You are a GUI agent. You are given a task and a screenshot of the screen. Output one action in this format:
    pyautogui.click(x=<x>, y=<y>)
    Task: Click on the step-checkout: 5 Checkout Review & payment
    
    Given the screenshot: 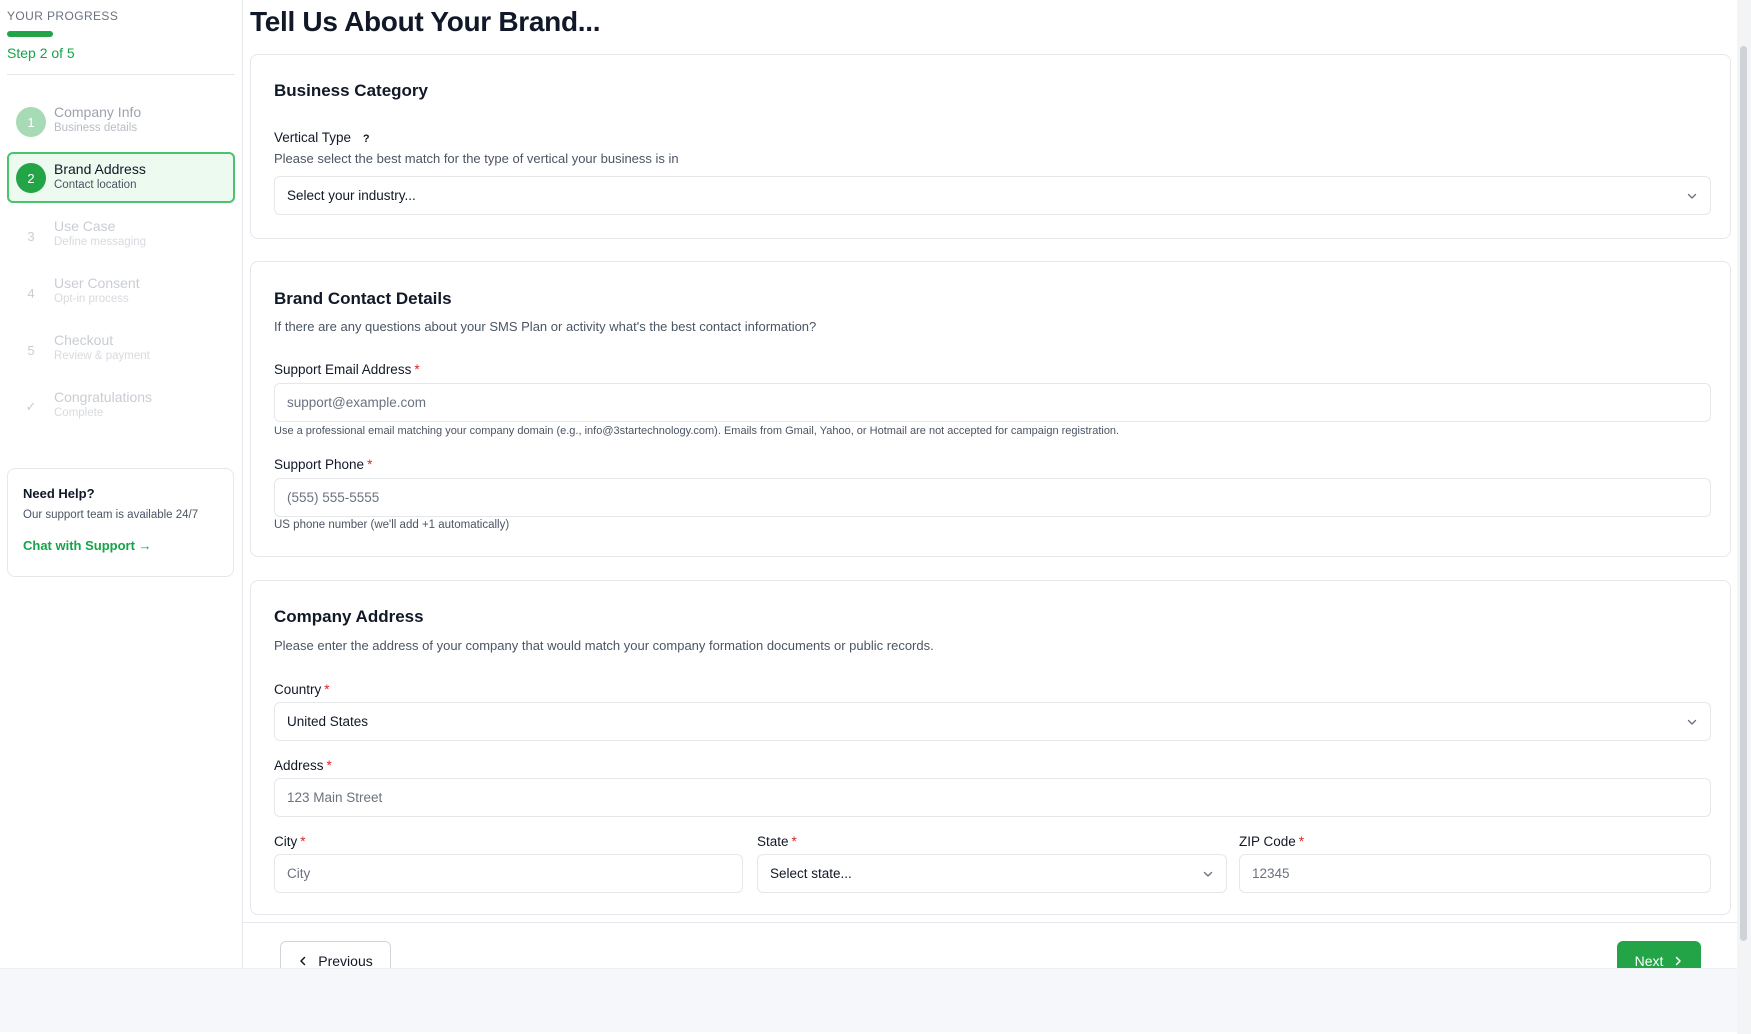 What is the action you would take?
    pyautogui.click(x=121, y=348)
    